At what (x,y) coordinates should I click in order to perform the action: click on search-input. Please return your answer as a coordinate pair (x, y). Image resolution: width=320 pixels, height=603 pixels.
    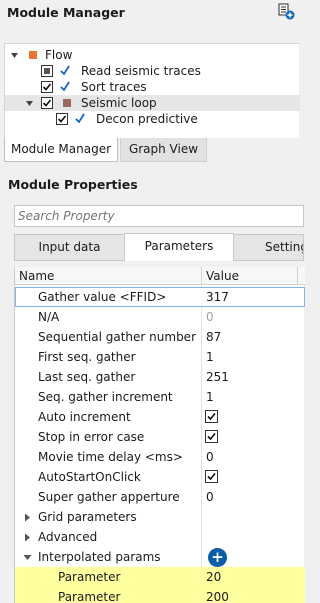
    Looking at the image, I should click on (159, 216).